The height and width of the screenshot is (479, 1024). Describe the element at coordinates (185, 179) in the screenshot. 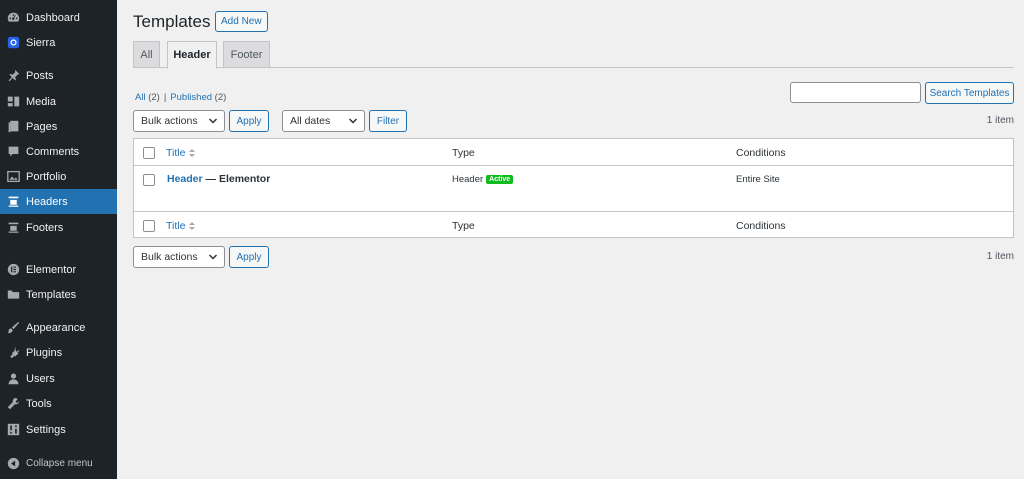

I see `row-title-link: Header` at that location.